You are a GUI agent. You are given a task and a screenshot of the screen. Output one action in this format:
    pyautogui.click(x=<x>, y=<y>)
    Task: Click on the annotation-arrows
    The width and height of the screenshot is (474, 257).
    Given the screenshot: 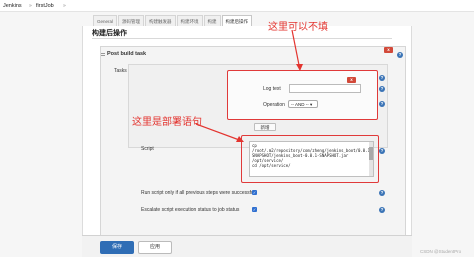 What is the action you would take?
    pyautogui.click(x=249, y=85)
    